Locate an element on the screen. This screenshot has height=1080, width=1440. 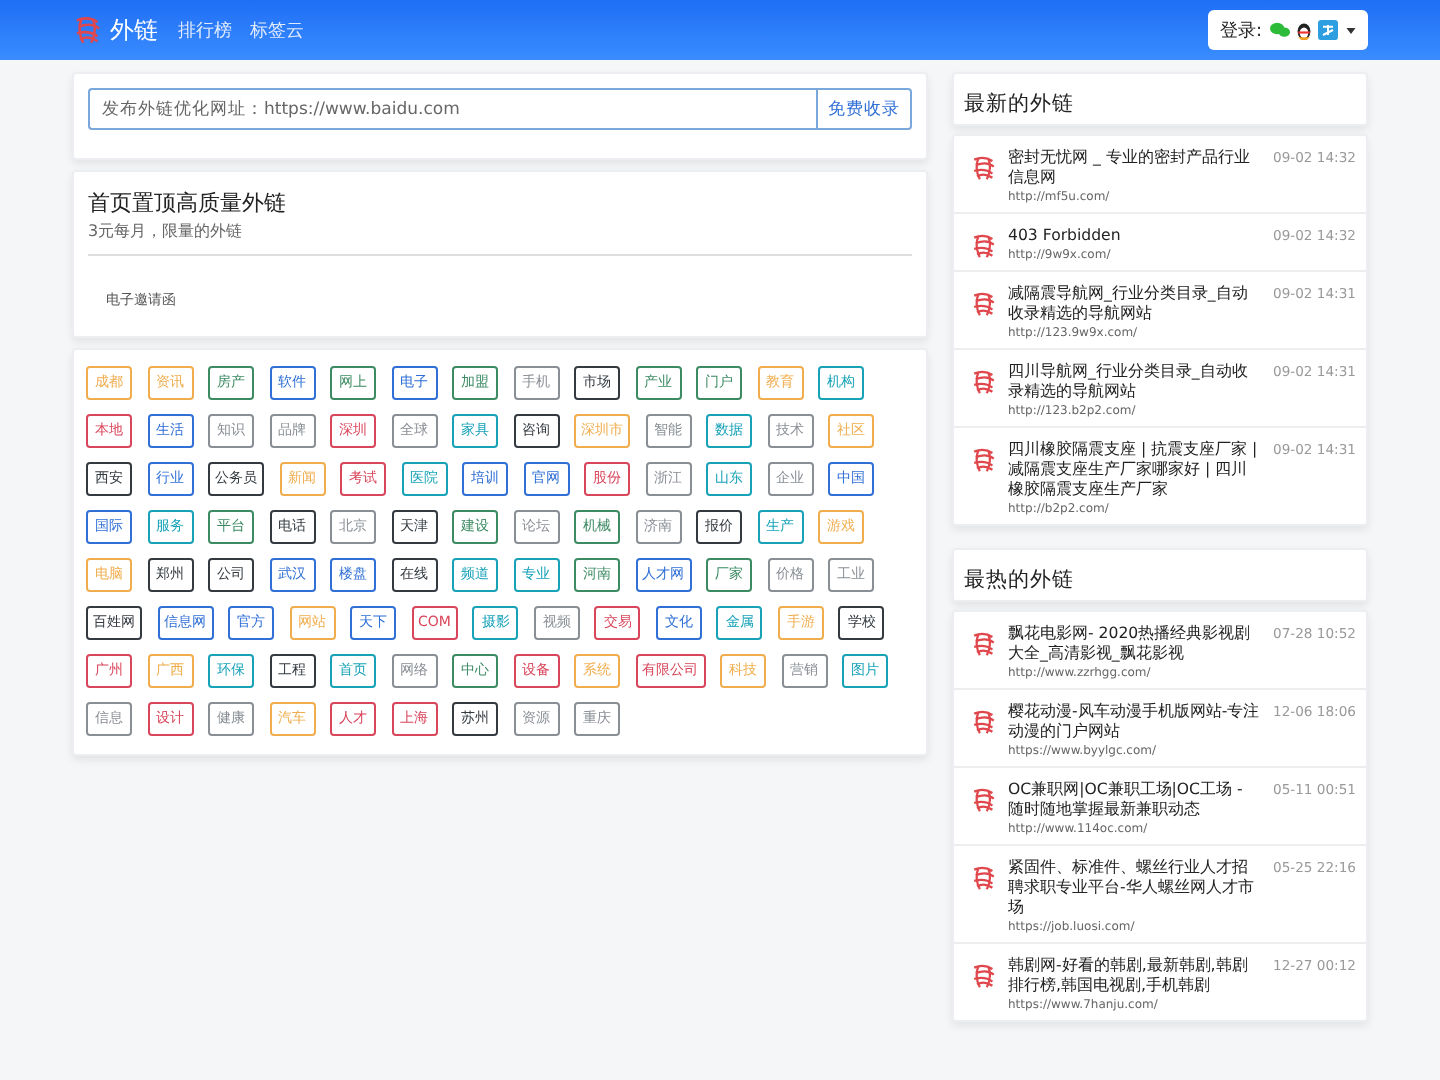
penguin-icon is located at coordinates (1304, 30).